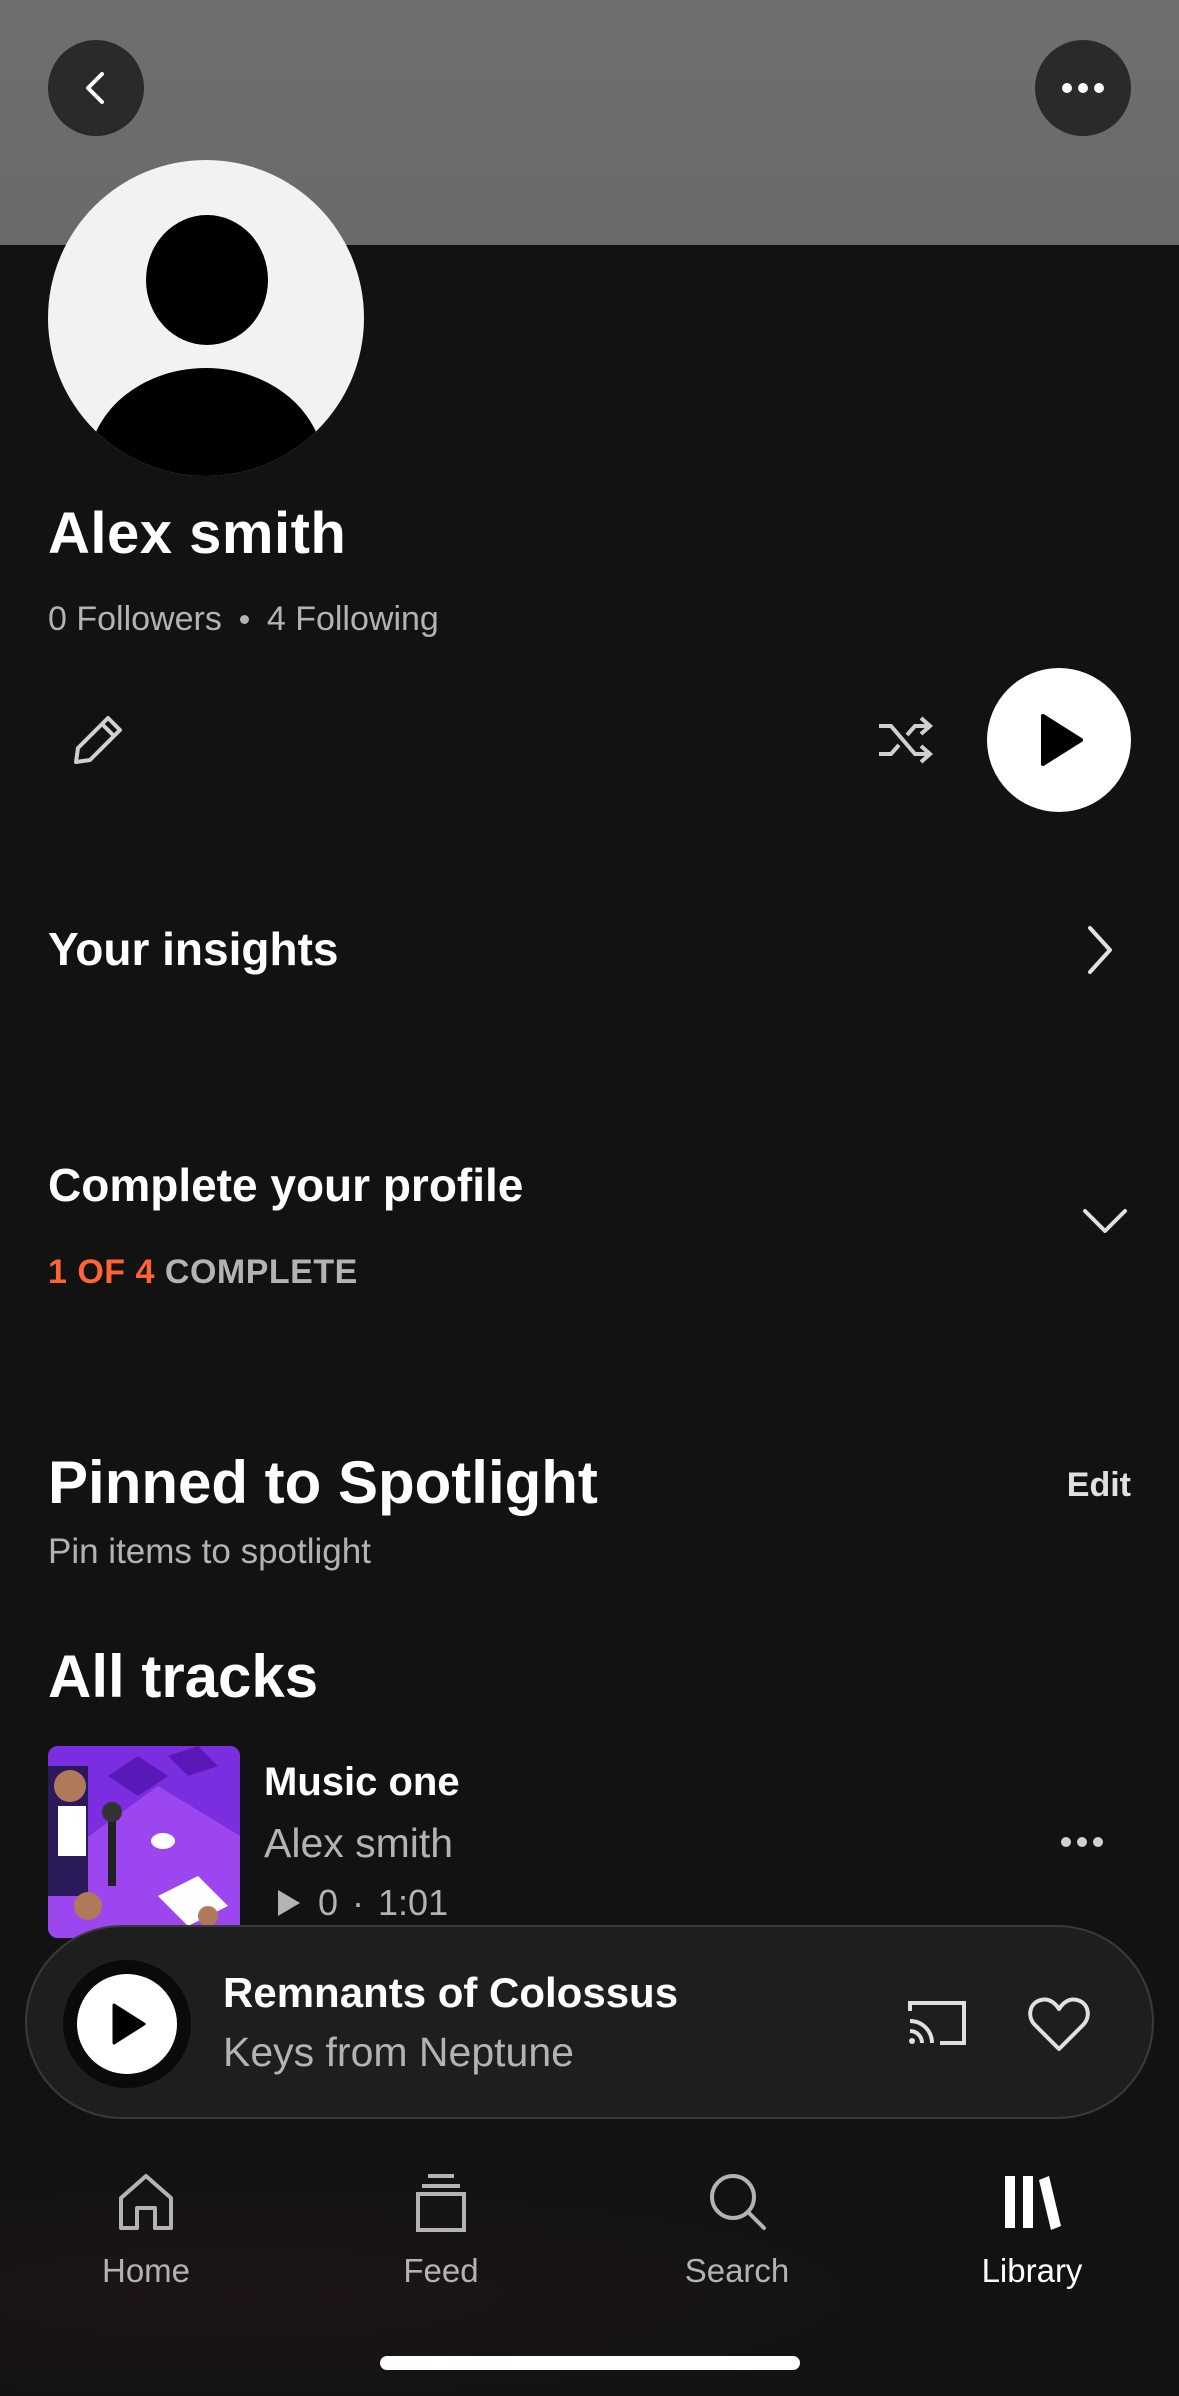 The height and width of the screenshot is (2396, 1179). Describe the element at coordinates (1033, 2203) in the screenshot. I see `library-icon` at that location.